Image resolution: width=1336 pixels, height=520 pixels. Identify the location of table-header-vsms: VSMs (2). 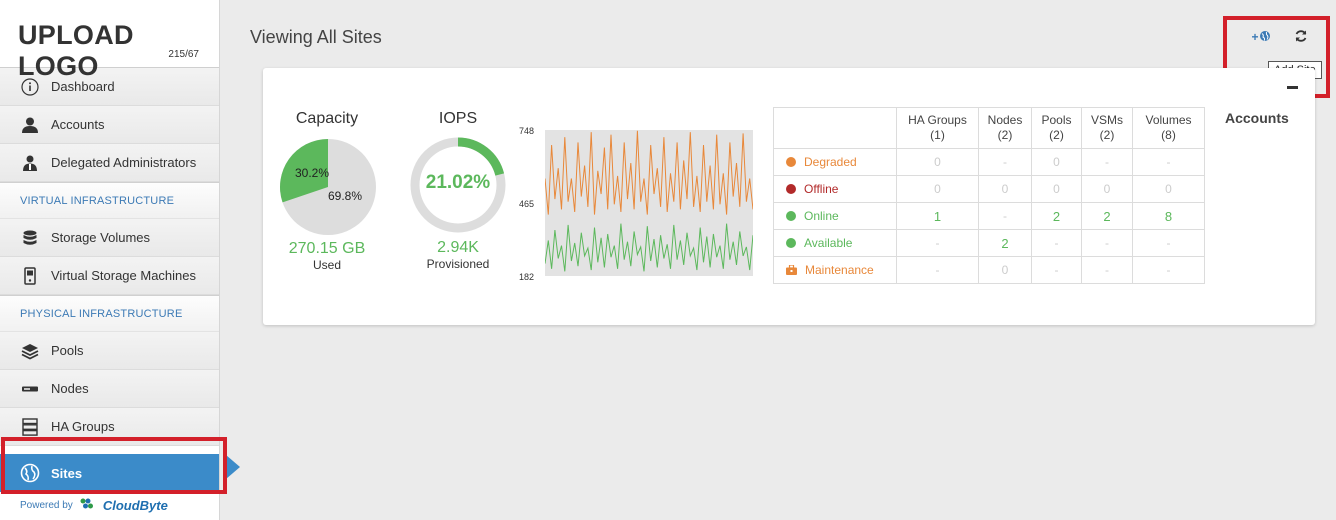
(1107, 128).